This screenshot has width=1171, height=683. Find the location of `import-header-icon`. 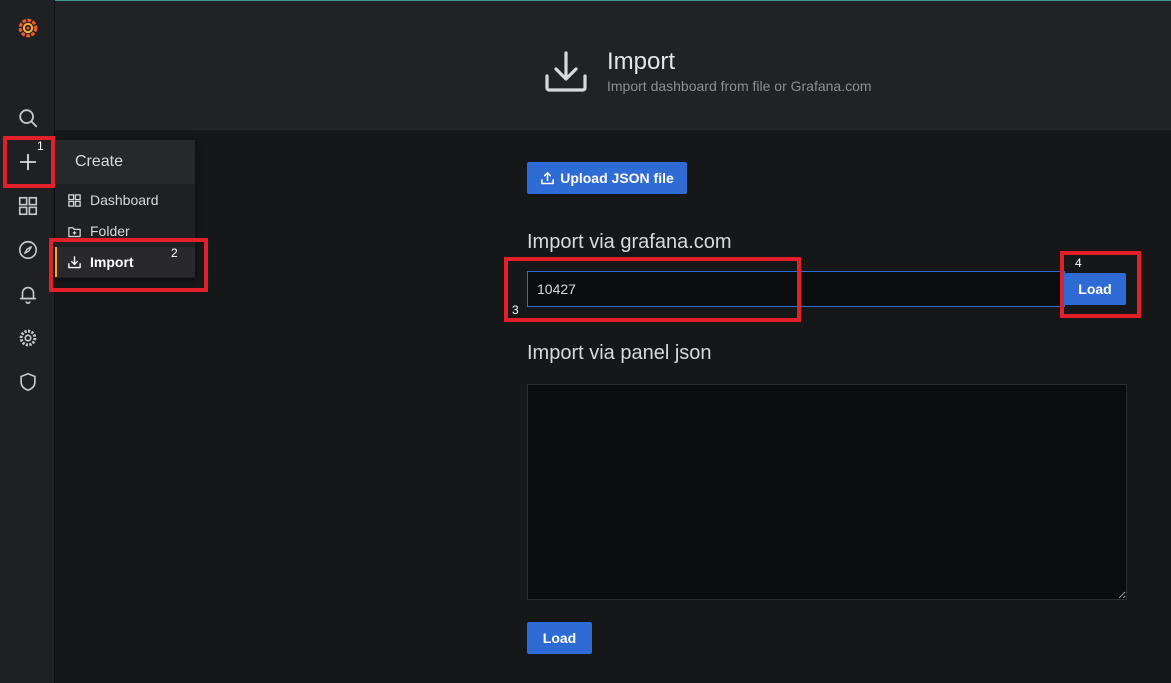

import-header-icon is located at coordinates (566, 71).